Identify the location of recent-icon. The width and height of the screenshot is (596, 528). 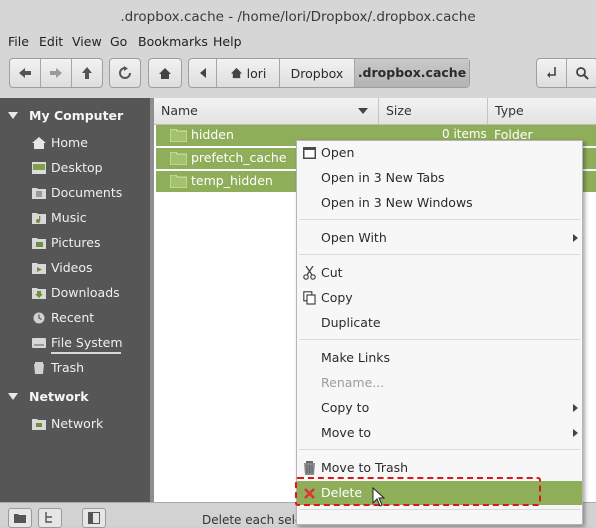
(39, 318).